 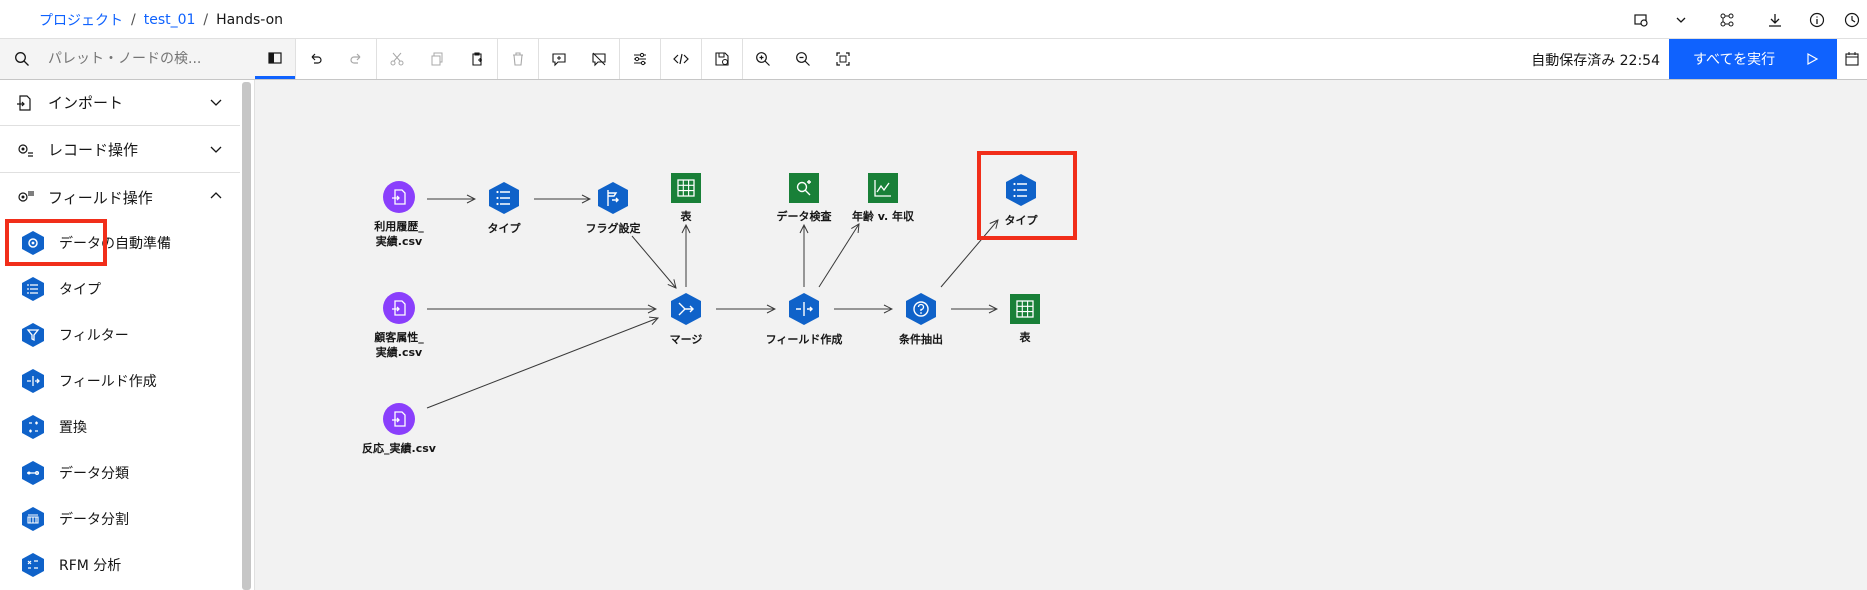 I want to click on palette-item-derive: フィールド作成, so click(x=120, y=381).